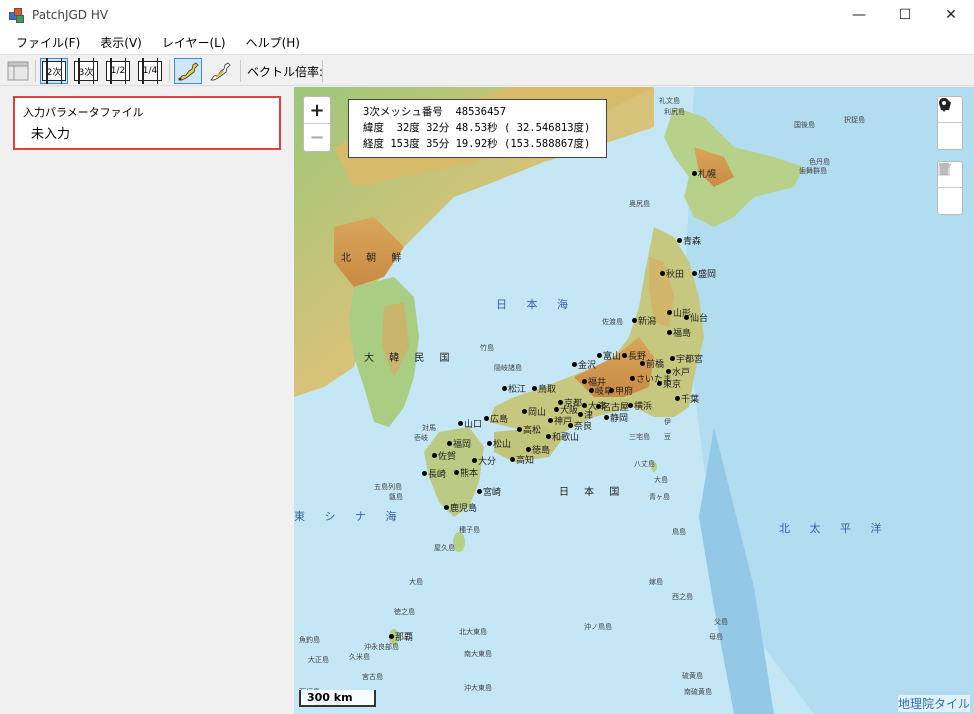 This screenshot has width=974, height=714. I want to click on island-label: 歯舞群島, so click(813, 171).